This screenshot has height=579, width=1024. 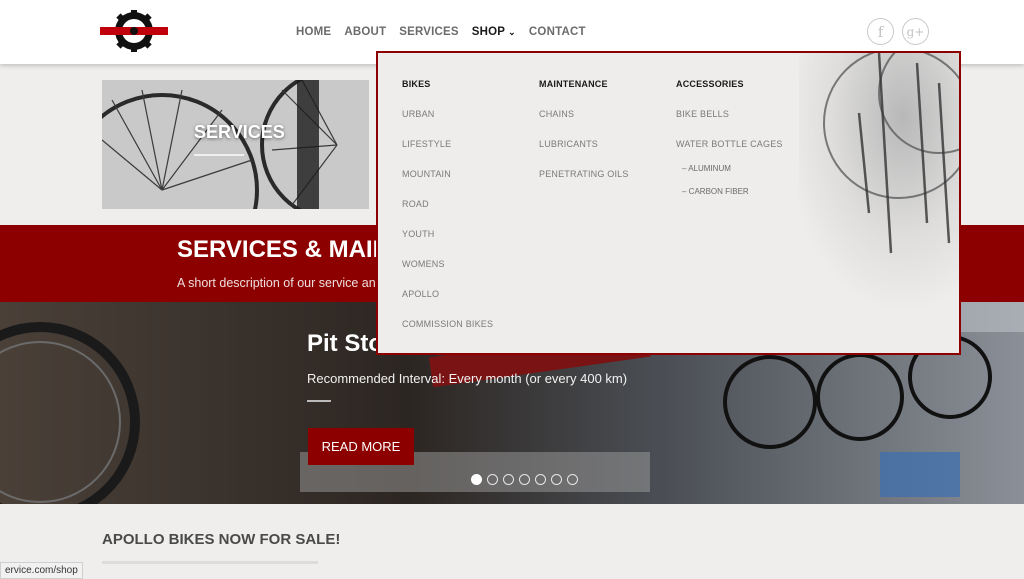 What do you see at coordinates (219, 155) in the screenshot?
I see `services-underline` at bounding box center [219, 155].